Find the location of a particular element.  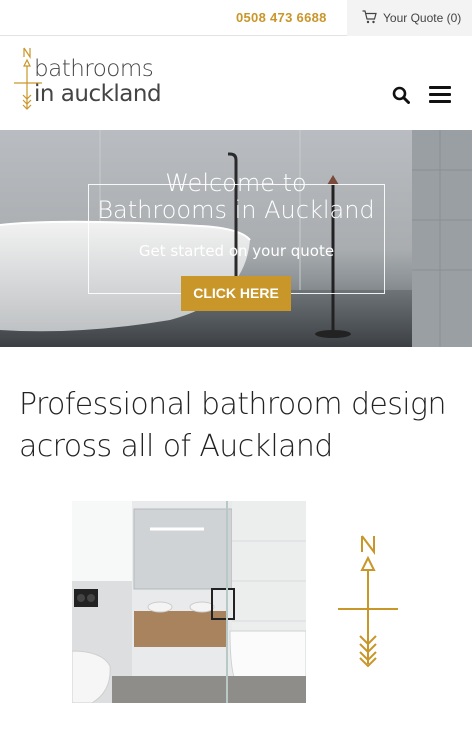

hamburger-menu-icon is located at coordinates (440, 95).